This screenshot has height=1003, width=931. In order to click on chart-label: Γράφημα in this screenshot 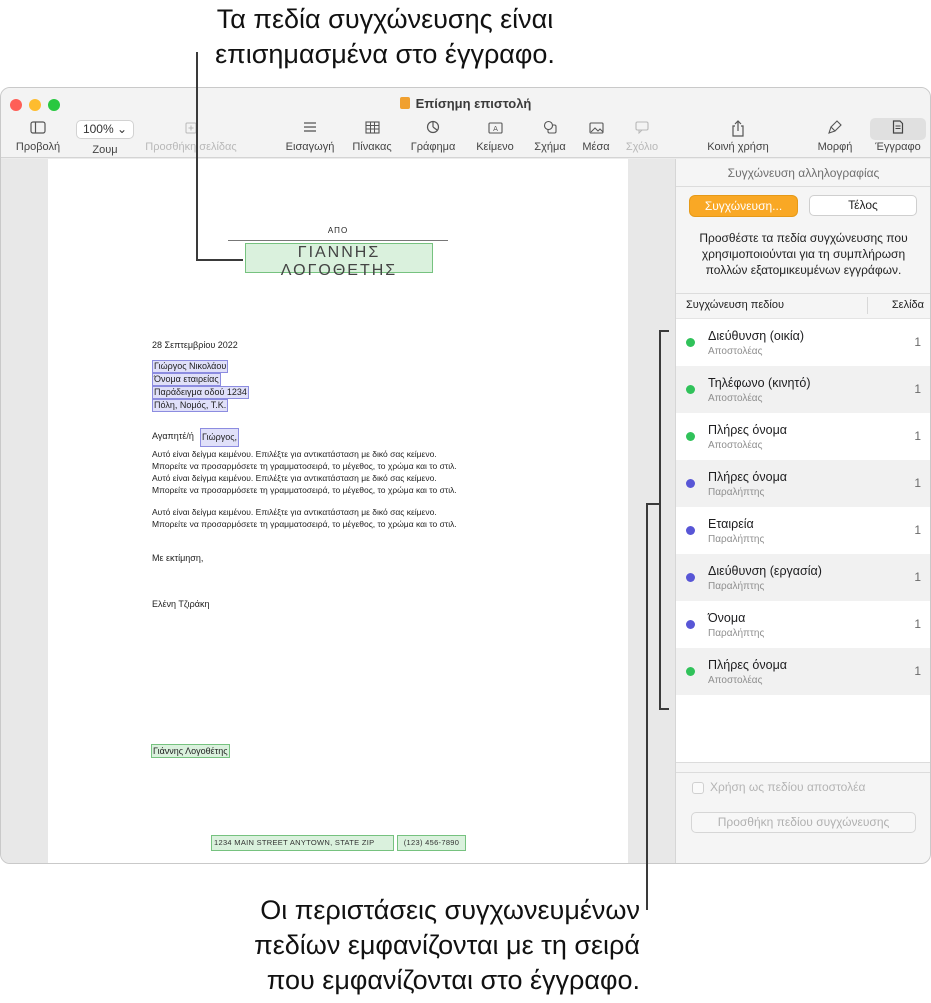, I will do `click(433, 147)`.